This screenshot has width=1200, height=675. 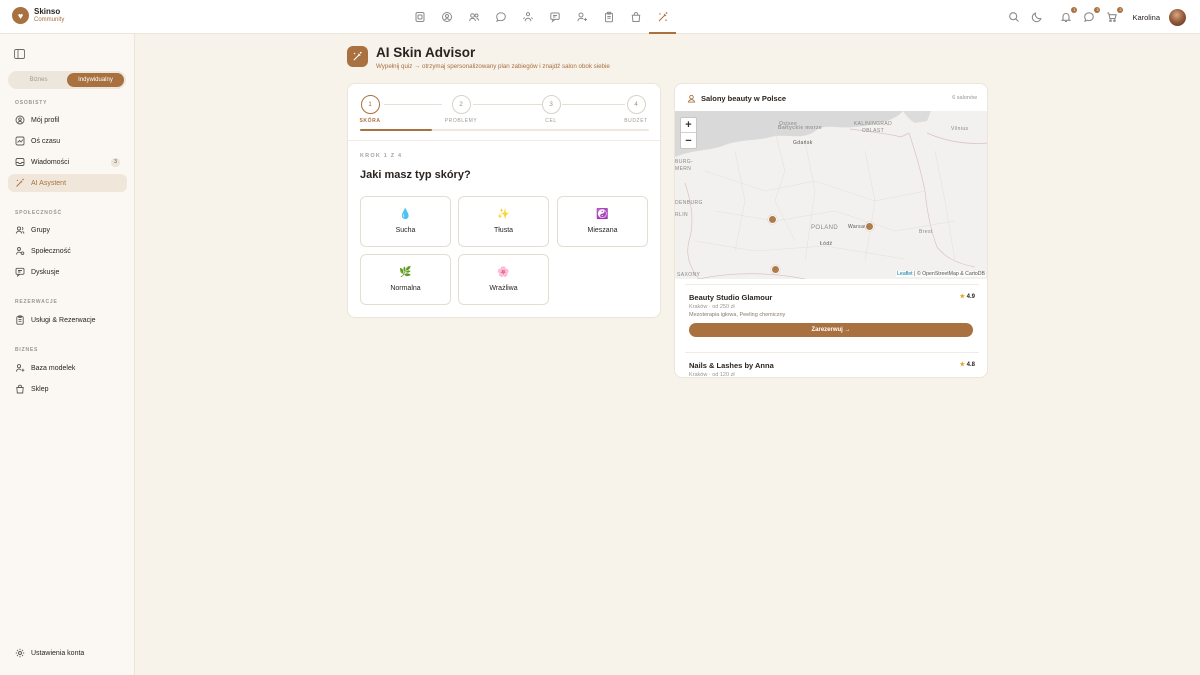 I want to click on top-bar: ♥ Skinso Community 1 3 2 Karolina, so click(x=600, y=17).